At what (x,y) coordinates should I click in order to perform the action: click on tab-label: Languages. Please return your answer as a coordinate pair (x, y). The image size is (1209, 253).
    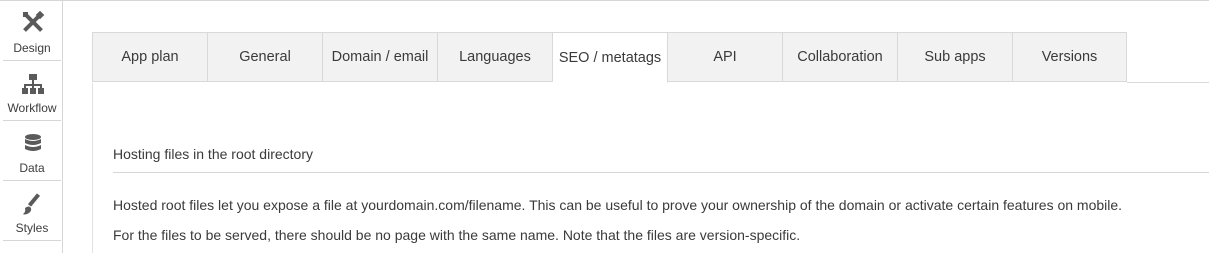
    Looking at the image, I should click on (495, 57).